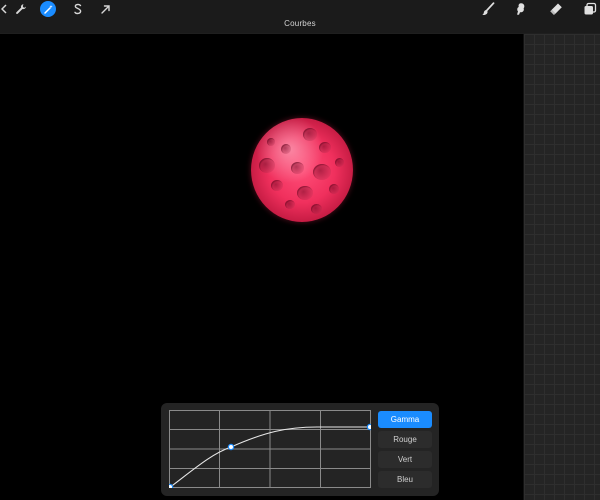  Describe the element at coordinates (48, 9) in the screenshot. I see `adjustments-magic-wand-icon` at that location.